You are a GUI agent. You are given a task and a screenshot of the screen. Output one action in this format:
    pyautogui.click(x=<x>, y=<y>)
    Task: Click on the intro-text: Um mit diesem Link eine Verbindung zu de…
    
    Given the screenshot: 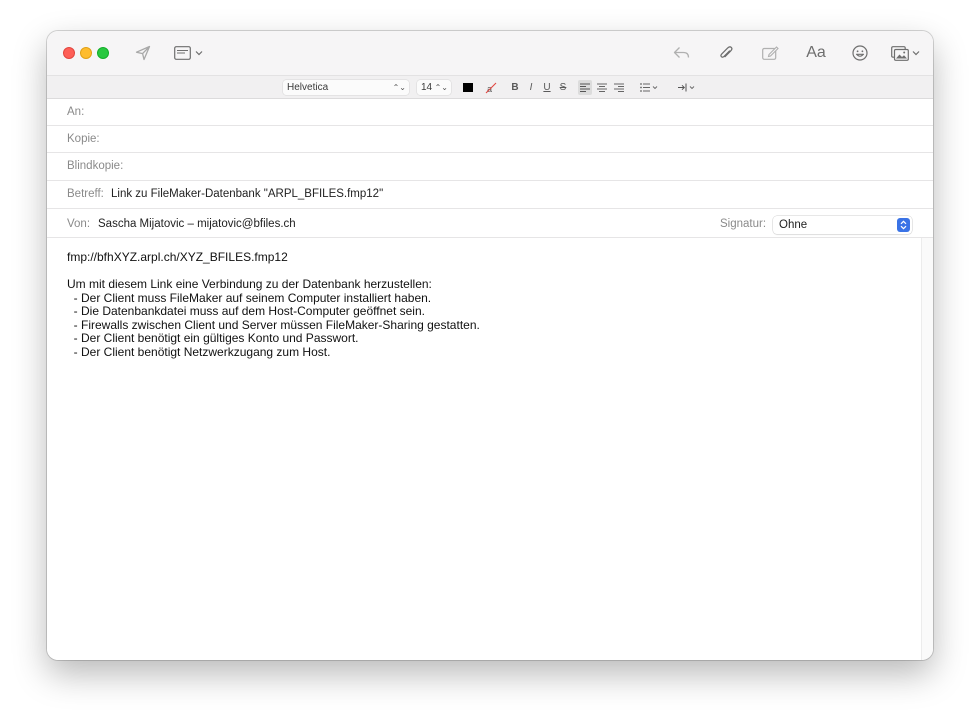 What is the action you would take?
    pyautogui.click(x=249, y=284)
    